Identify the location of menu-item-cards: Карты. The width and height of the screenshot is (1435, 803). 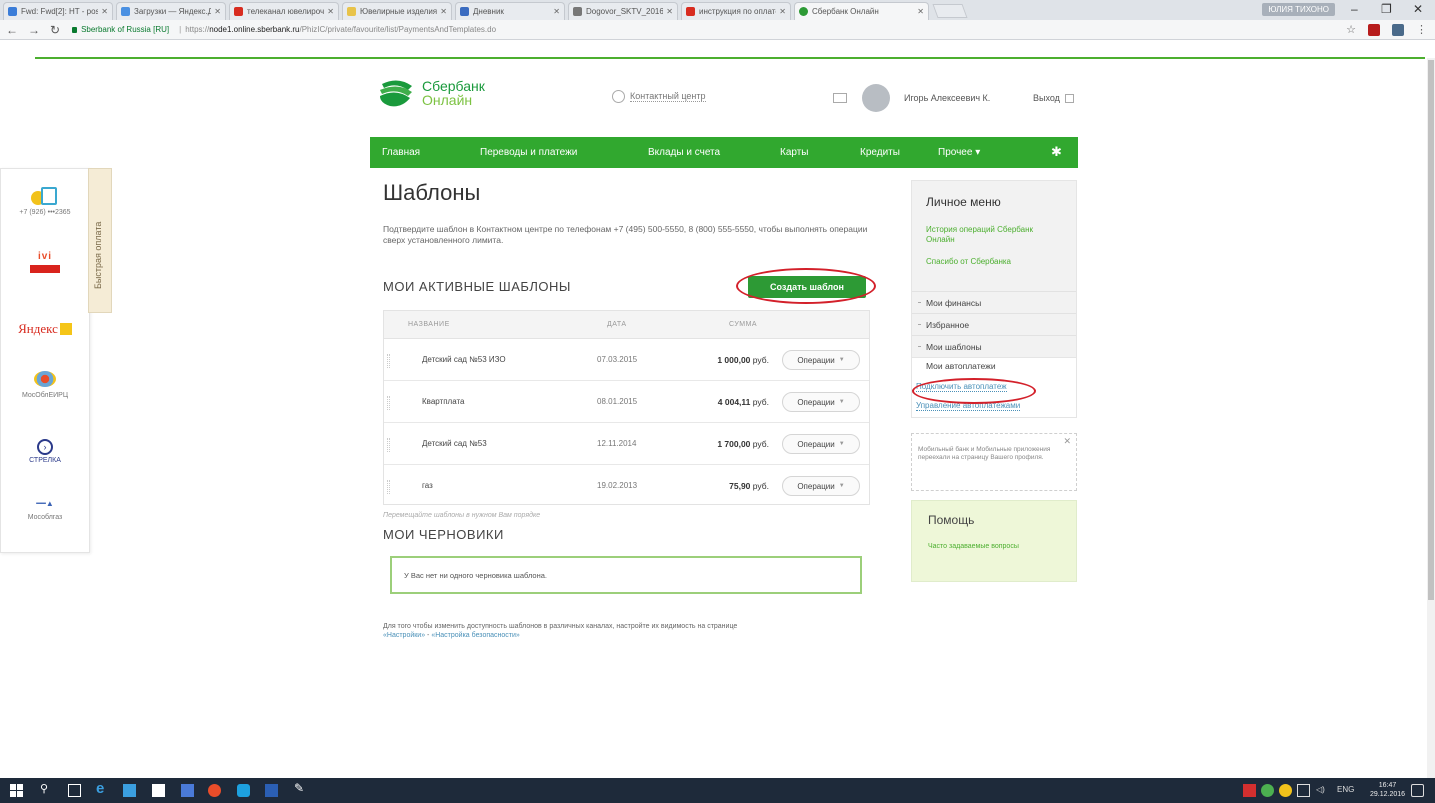
(794, 152).